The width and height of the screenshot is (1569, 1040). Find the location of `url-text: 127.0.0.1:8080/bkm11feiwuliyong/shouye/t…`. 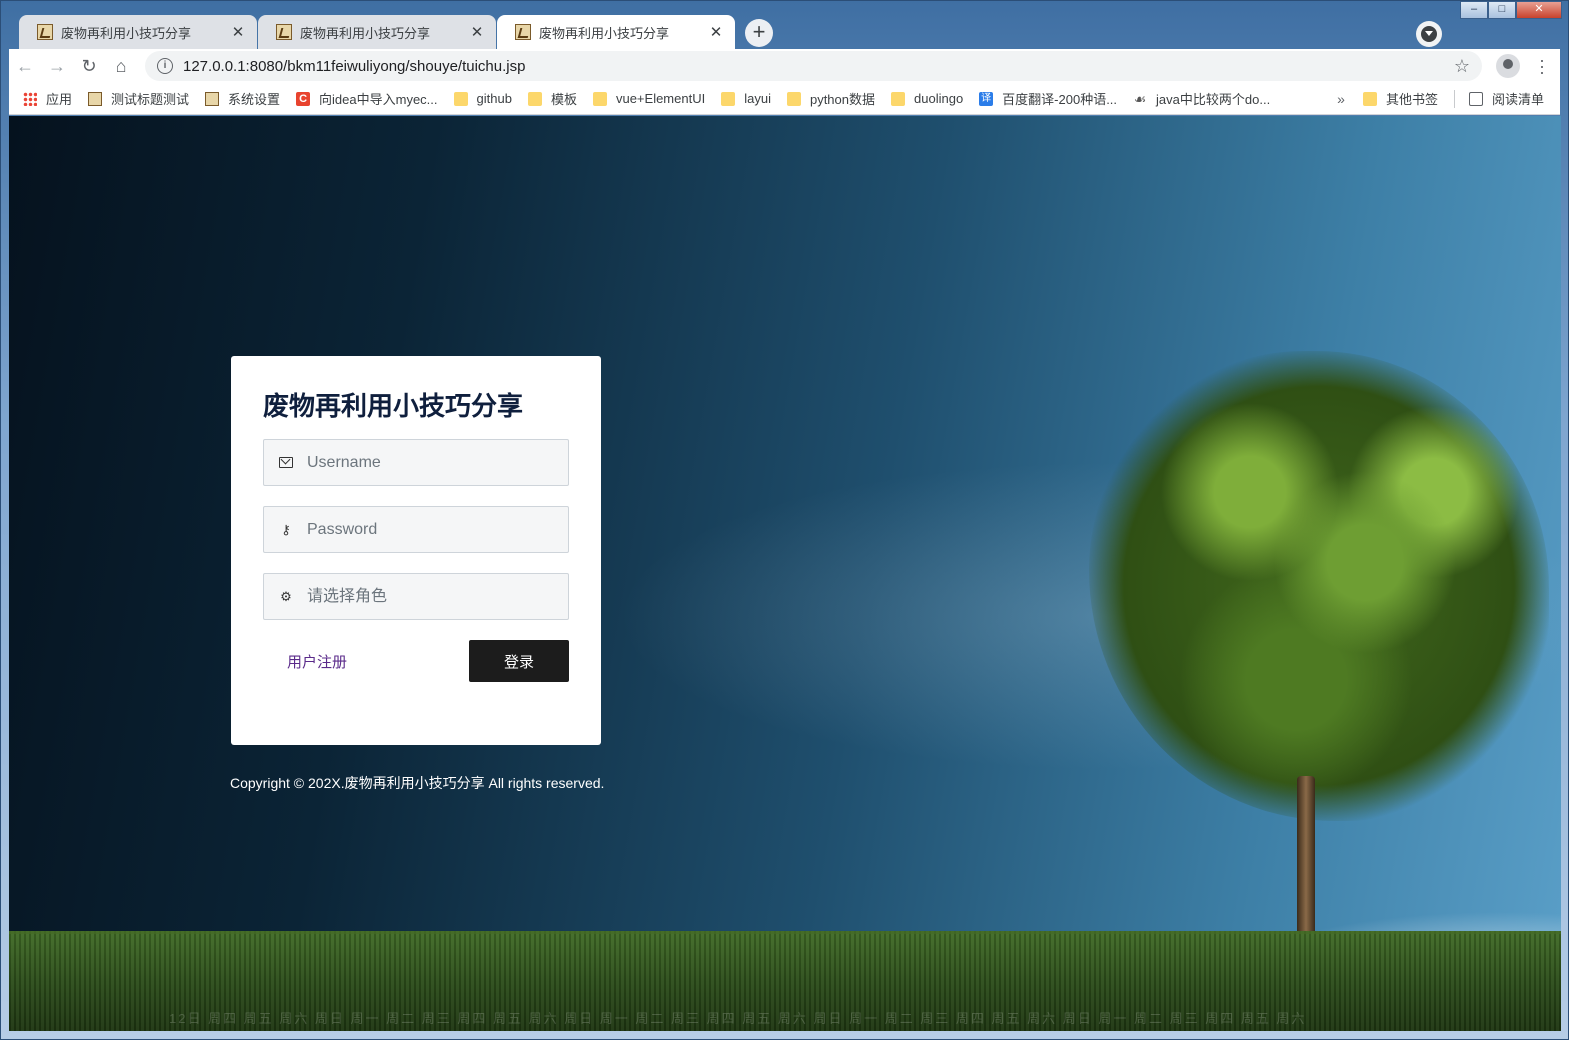

url-text: 127.0.0.1:8080/bkm11feiwuliyong/shouye/t… is located at coordinates (818, 66).